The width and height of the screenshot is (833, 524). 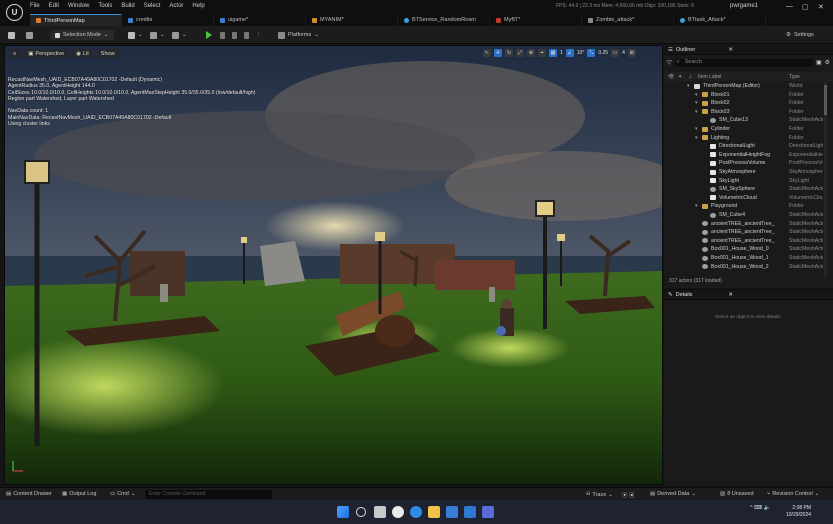 What do you see at coordinates (179, 35) in the screenshot?
I see `cinematics-button: ⌄` at bounding box center [179, 35].